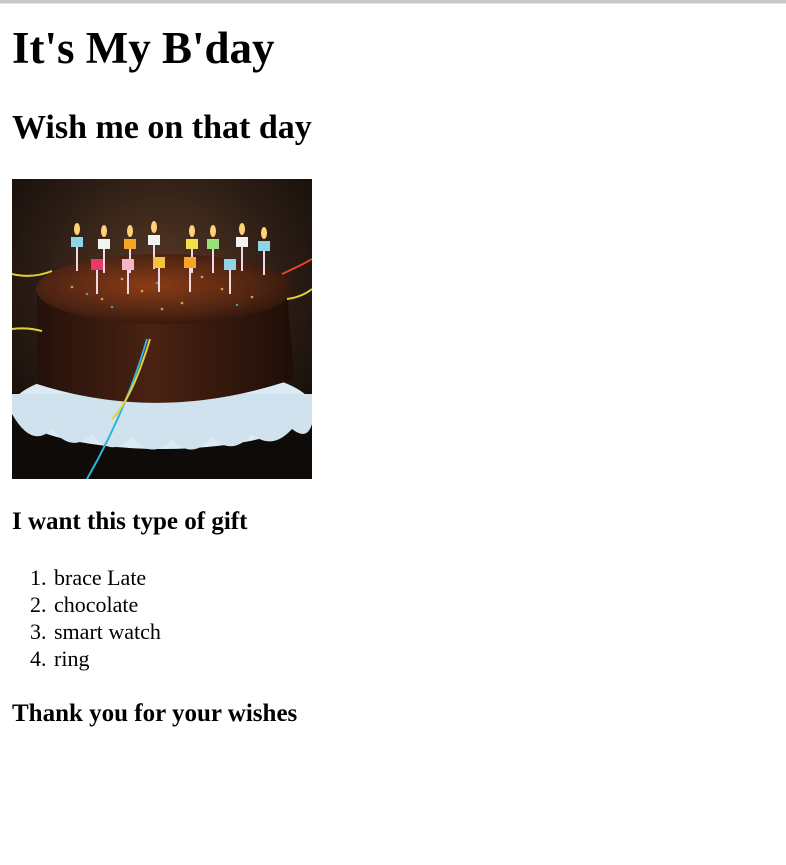  What do you see at coordinates (419, 577) in the screenshot?
I see `list-item: brace Late` at bounding box center [419, 577].